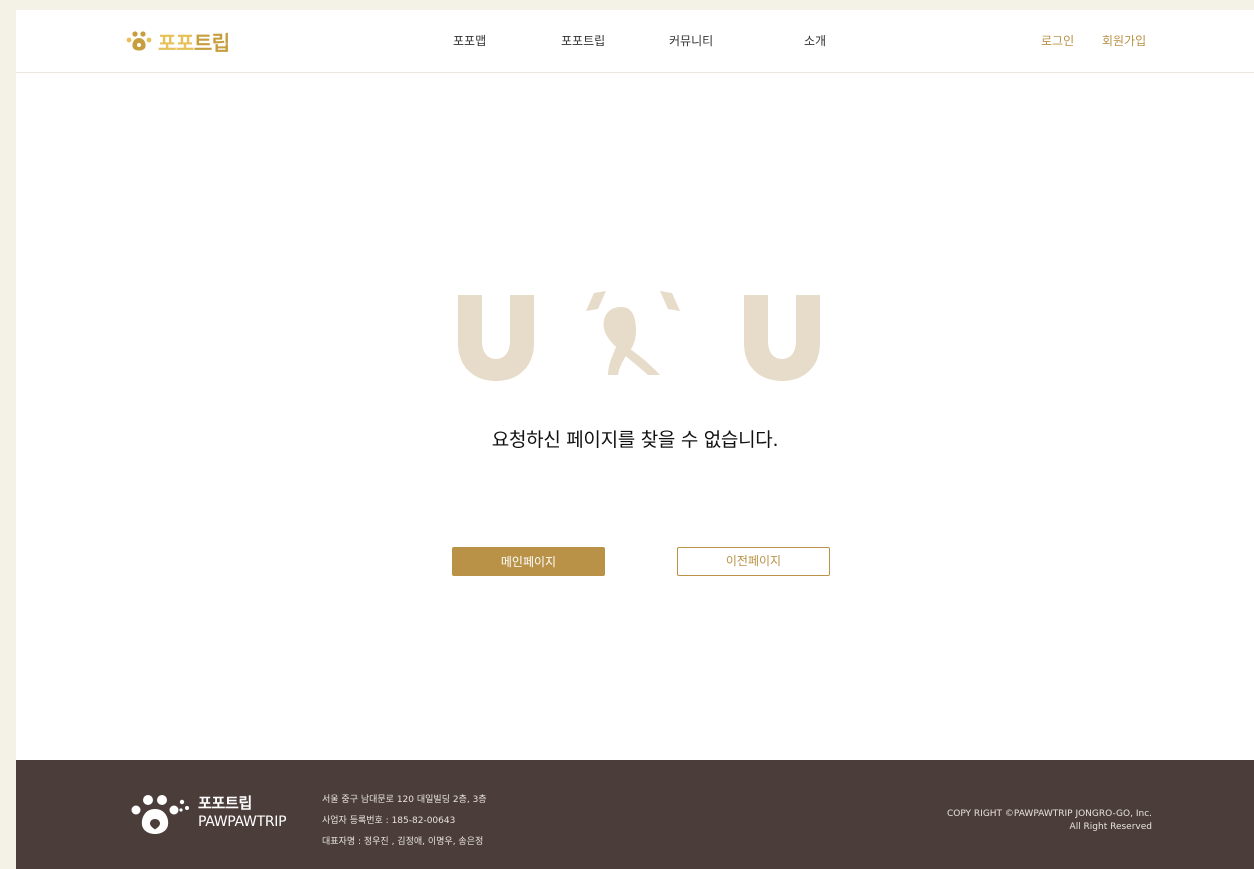  Describe the element at coordinates (404, 800) in the screenshot. I see `footer-address: 서울 중구 남대문로 120 대일빌딩 2층, 3층` at that location.